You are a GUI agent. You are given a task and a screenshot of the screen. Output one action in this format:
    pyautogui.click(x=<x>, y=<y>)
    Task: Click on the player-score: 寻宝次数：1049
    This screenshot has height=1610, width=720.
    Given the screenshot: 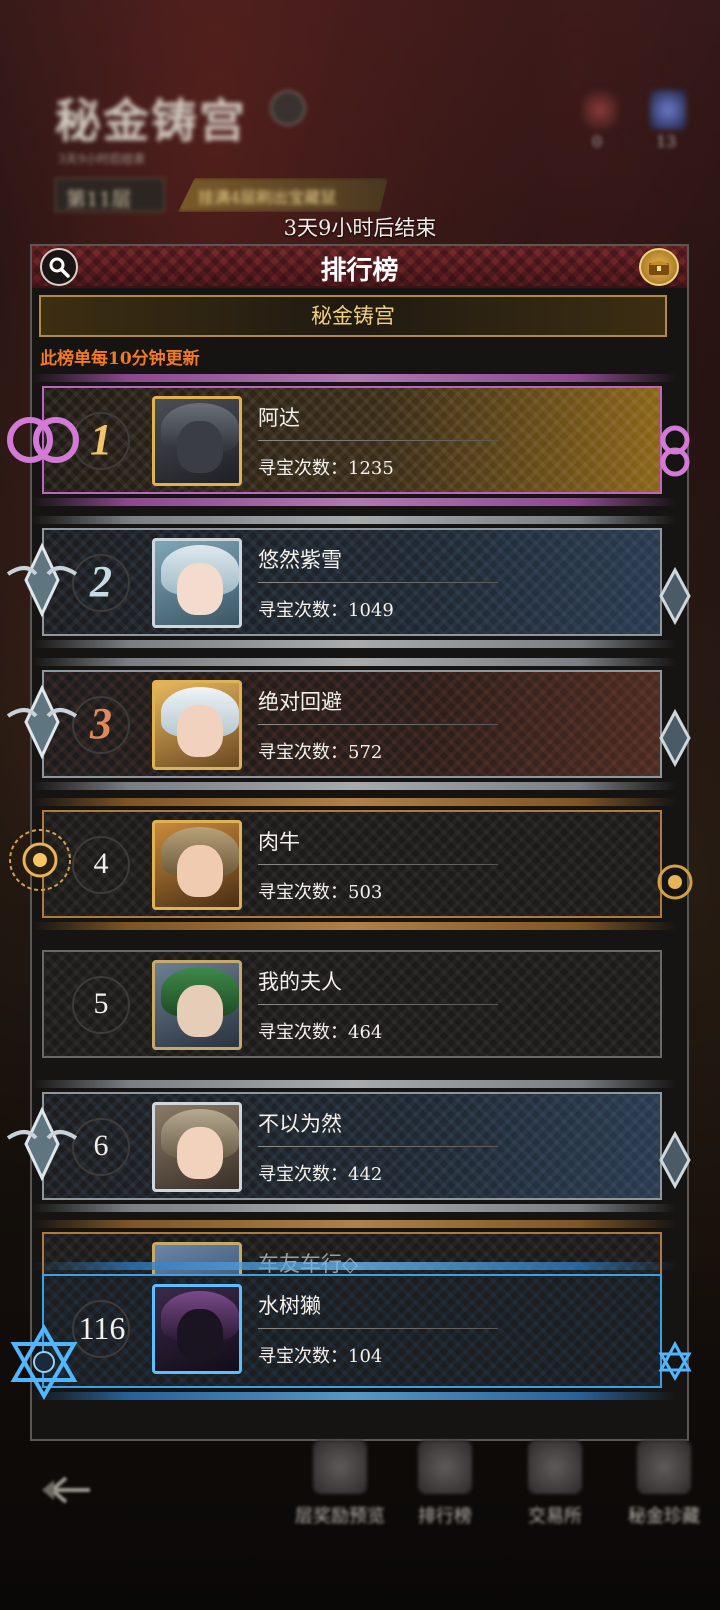 What is the action you would take?
    pyautogui.click(x=326, y=610)
    